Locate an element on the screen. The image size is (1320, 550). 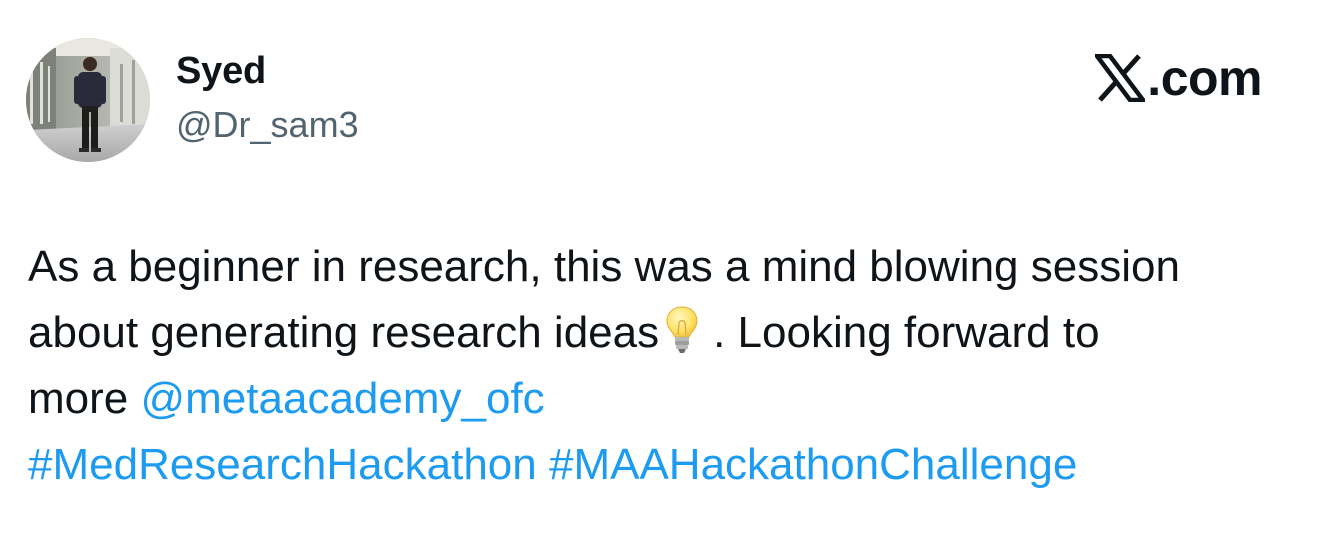
hashtag-link-2: #MAAHackathonChallenge is located at coordinates (813, 464).